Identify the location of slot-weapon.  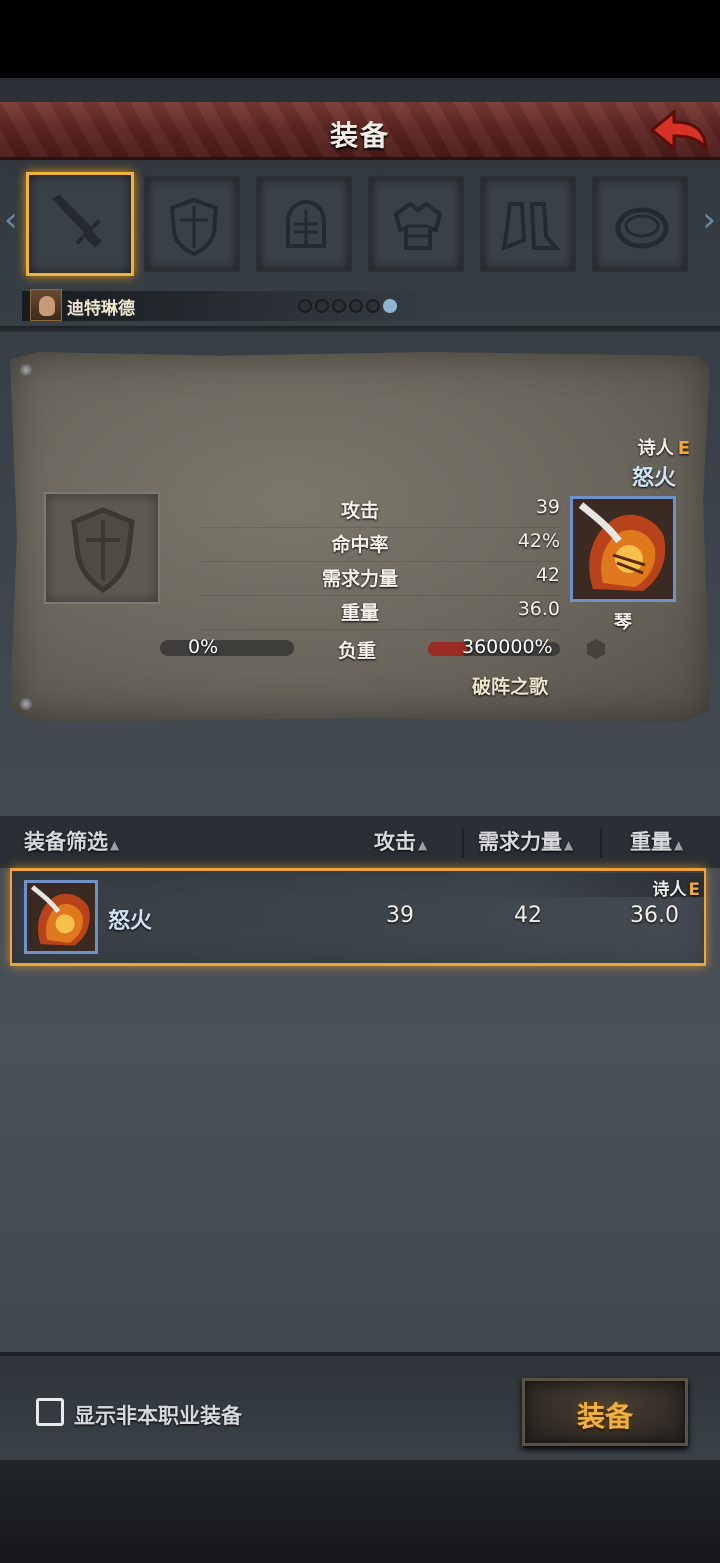
(80, 224).